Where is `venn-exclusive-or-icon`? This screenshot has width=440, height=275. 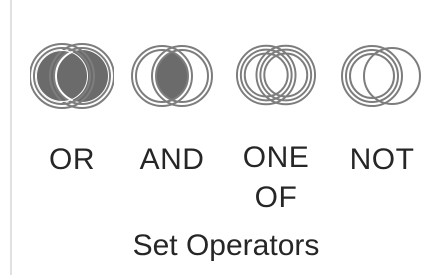
venn-exclusive-or-icon is located at coordinates (276, 75).